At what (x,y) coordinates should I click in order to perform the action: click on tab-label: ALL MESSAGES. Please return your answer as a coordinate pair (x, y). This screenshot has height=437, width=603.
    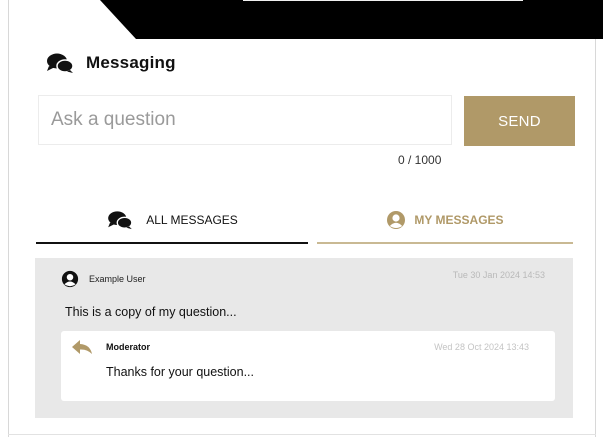
    Looking at the image, I should click on (192, 220).